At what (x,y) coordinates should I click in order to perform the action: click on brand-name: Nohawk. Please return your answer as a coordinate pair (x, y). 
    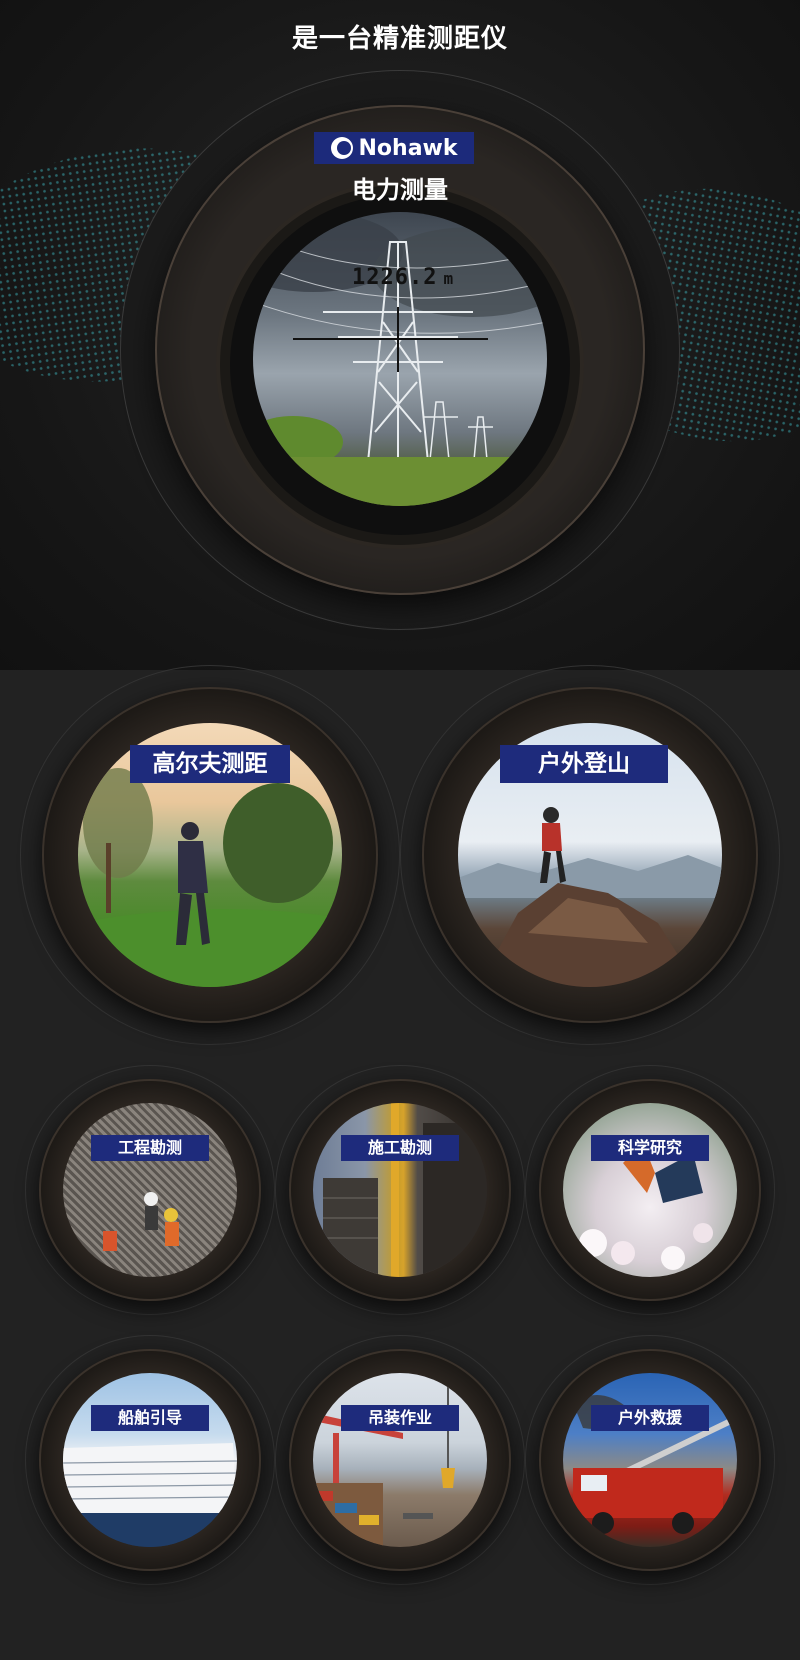
    Looking at the image, I should click on (408, 148).